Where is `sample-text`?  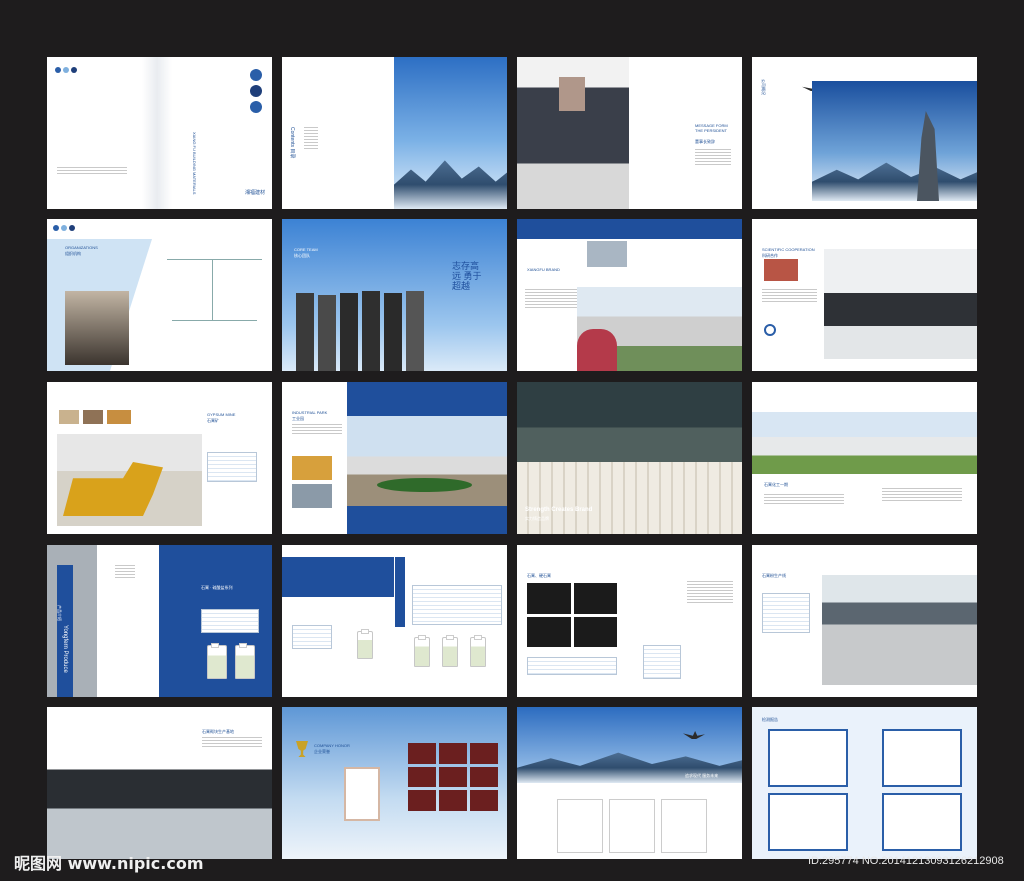
sample-text is located at coordinates (710, 593).